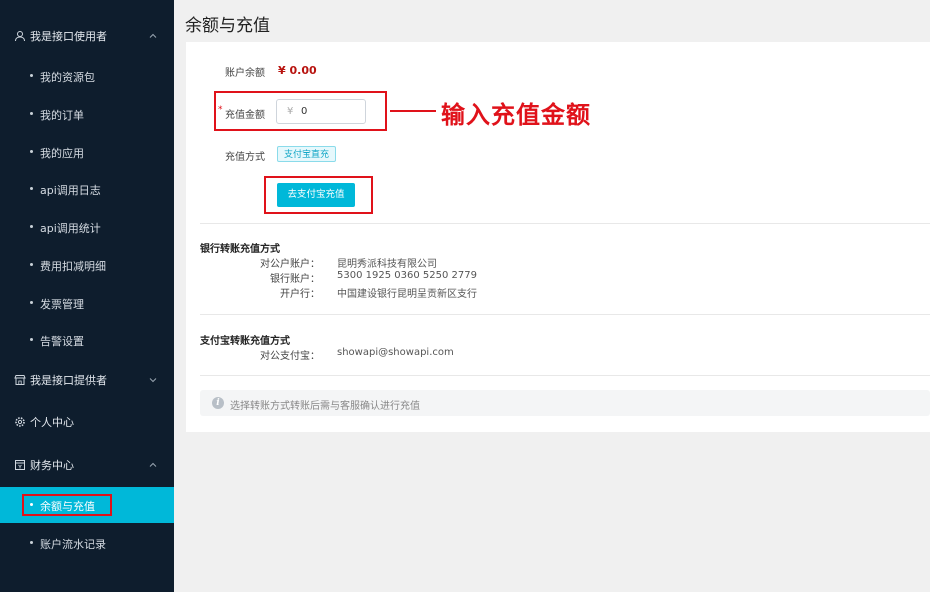  Describe the element at coordinates (87, 340) in the screenshot. I see `sidebar-item-alerts: 告警设置` at that location.